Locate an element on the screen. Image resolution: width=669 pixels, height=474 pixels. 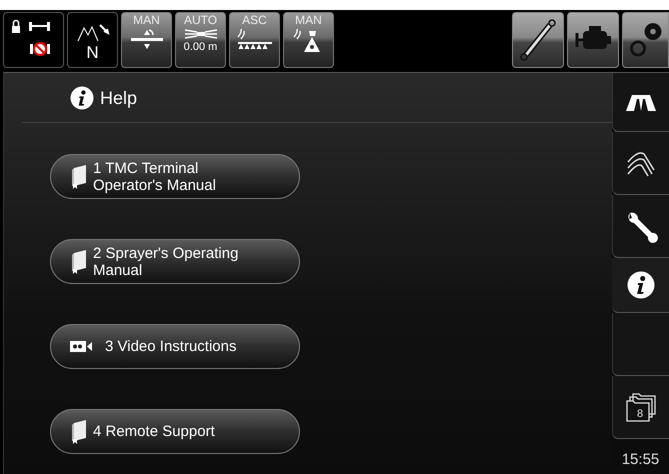
settings-button is located at coordinates (645, 40).